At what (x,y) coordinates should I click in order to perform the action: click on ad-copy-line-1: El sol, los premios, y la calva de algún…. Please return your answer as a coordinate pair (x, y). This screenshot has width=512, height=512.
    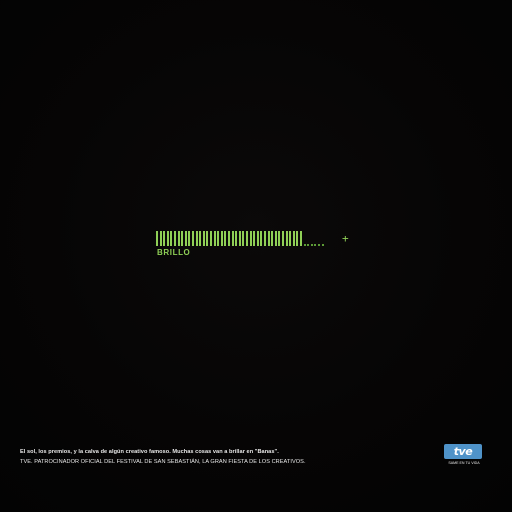
    Looking at the image, I should click on (149, 452).